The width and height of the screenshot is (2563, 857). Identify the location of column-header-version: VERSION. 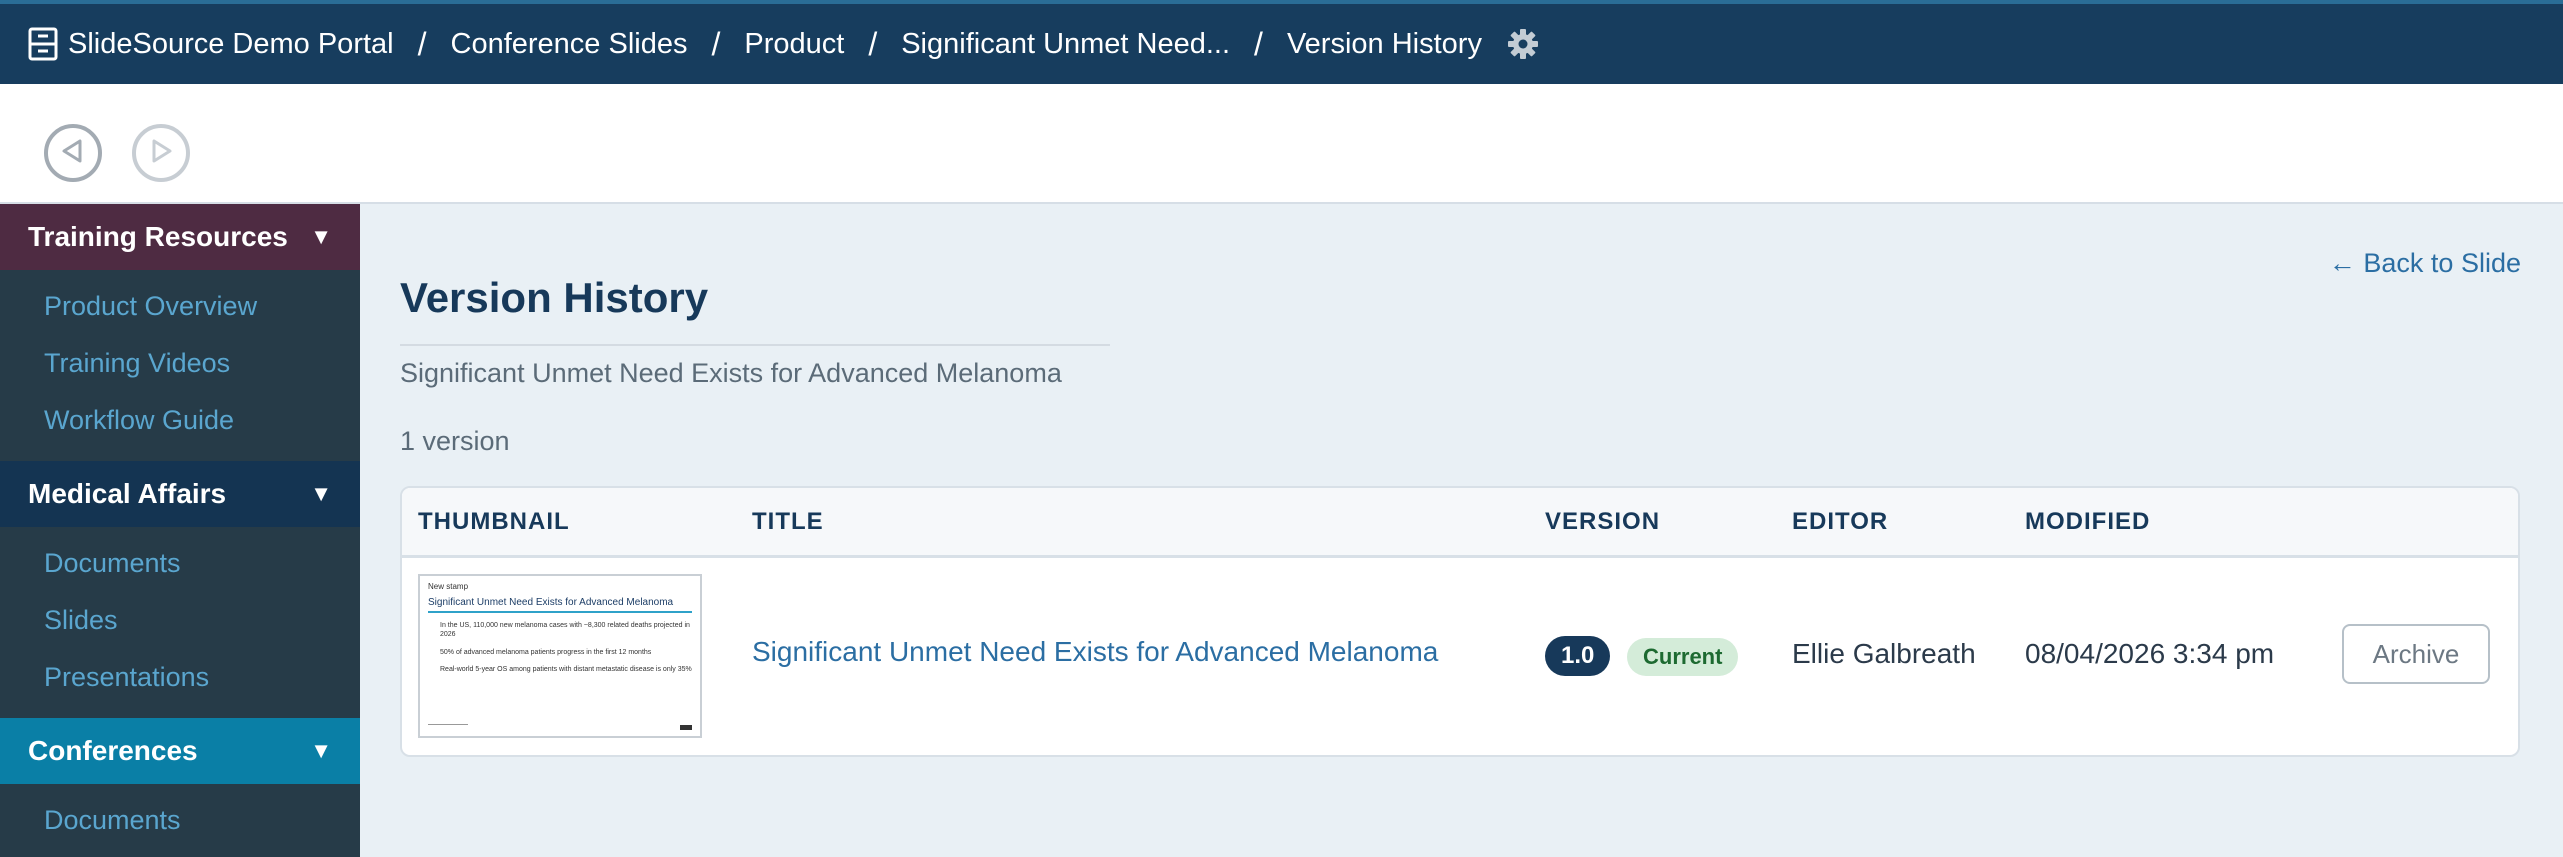
(1603, 521).